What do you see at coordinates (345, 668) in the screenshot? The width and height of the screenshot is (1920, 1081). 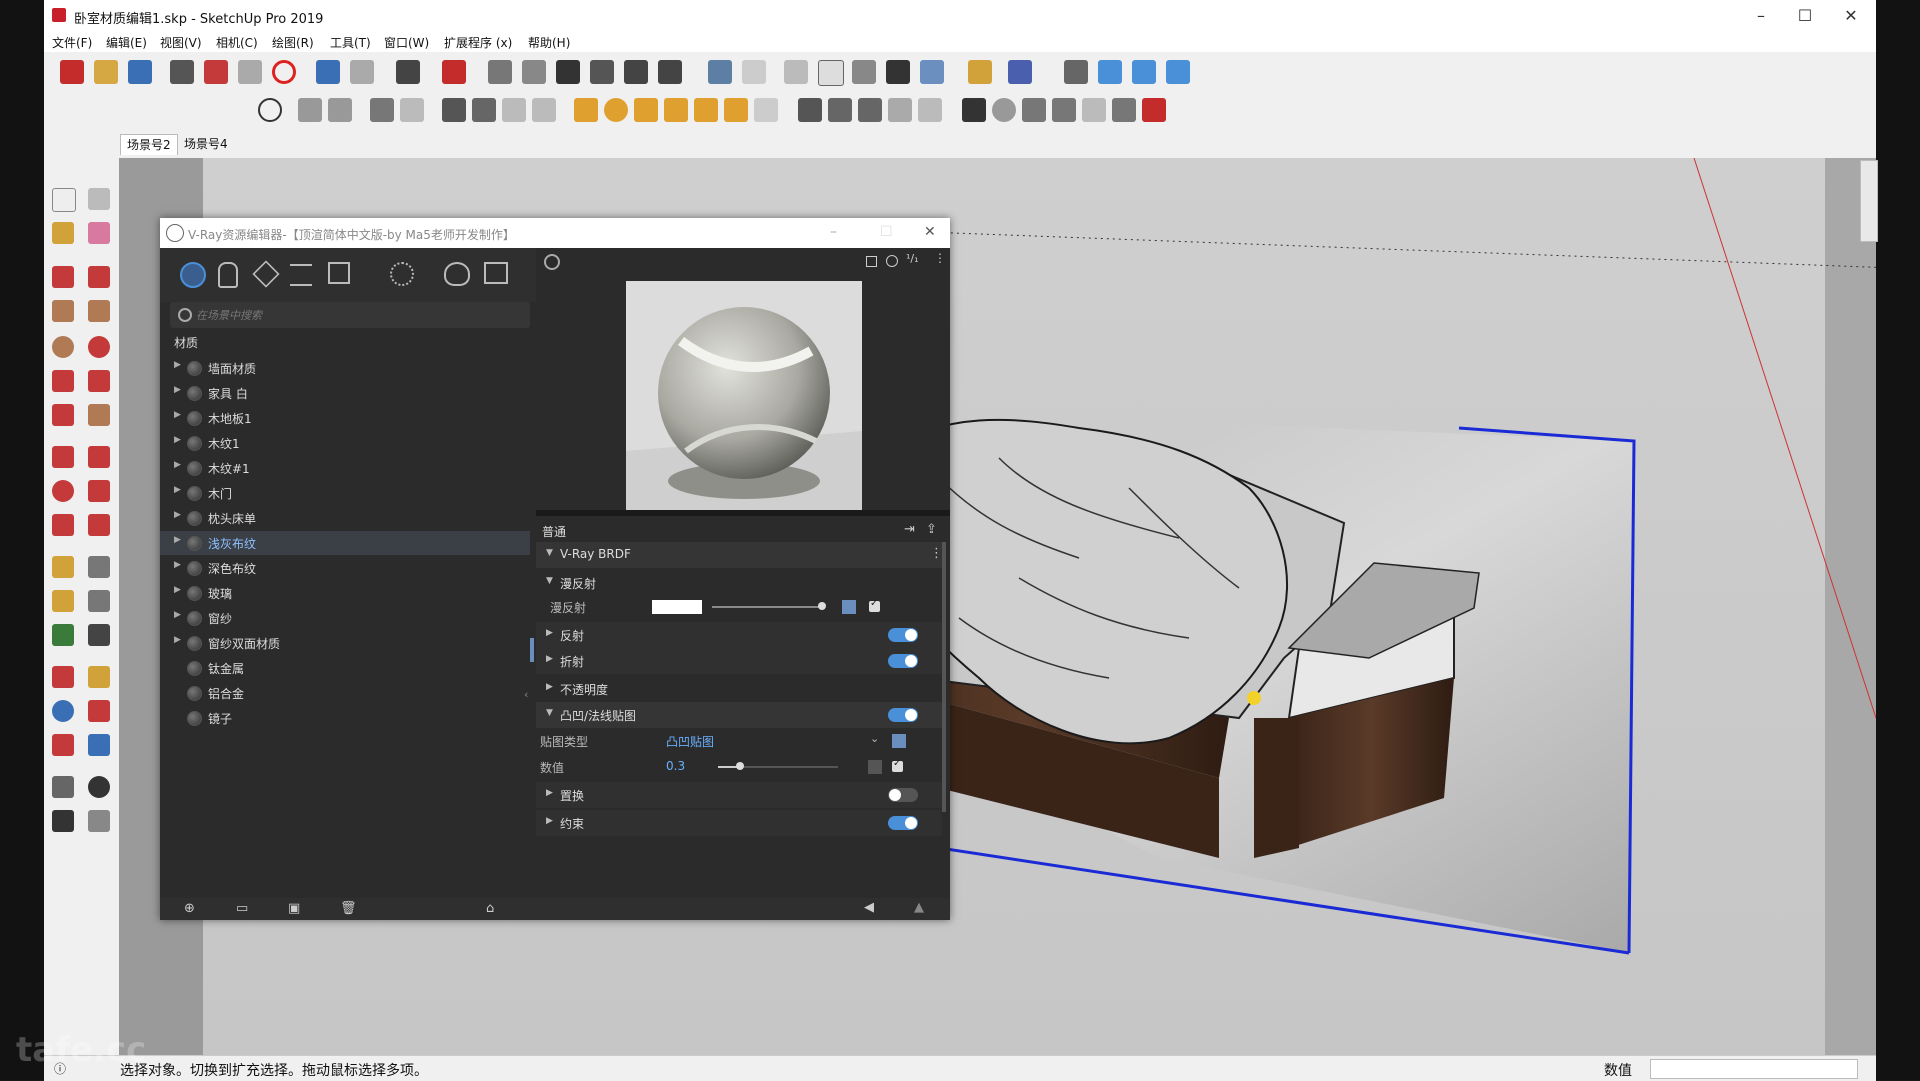 I see `material-item: 钛金属` at bounding box center [345, 668].